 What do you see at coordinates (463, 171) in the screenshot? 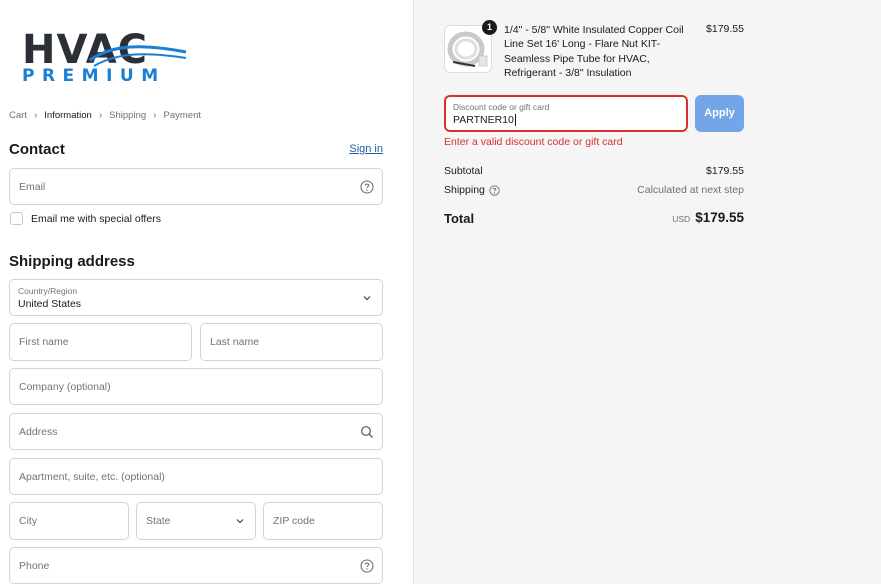
I see `subtotal-label: Subtotal` at bounding box center [463, 171].